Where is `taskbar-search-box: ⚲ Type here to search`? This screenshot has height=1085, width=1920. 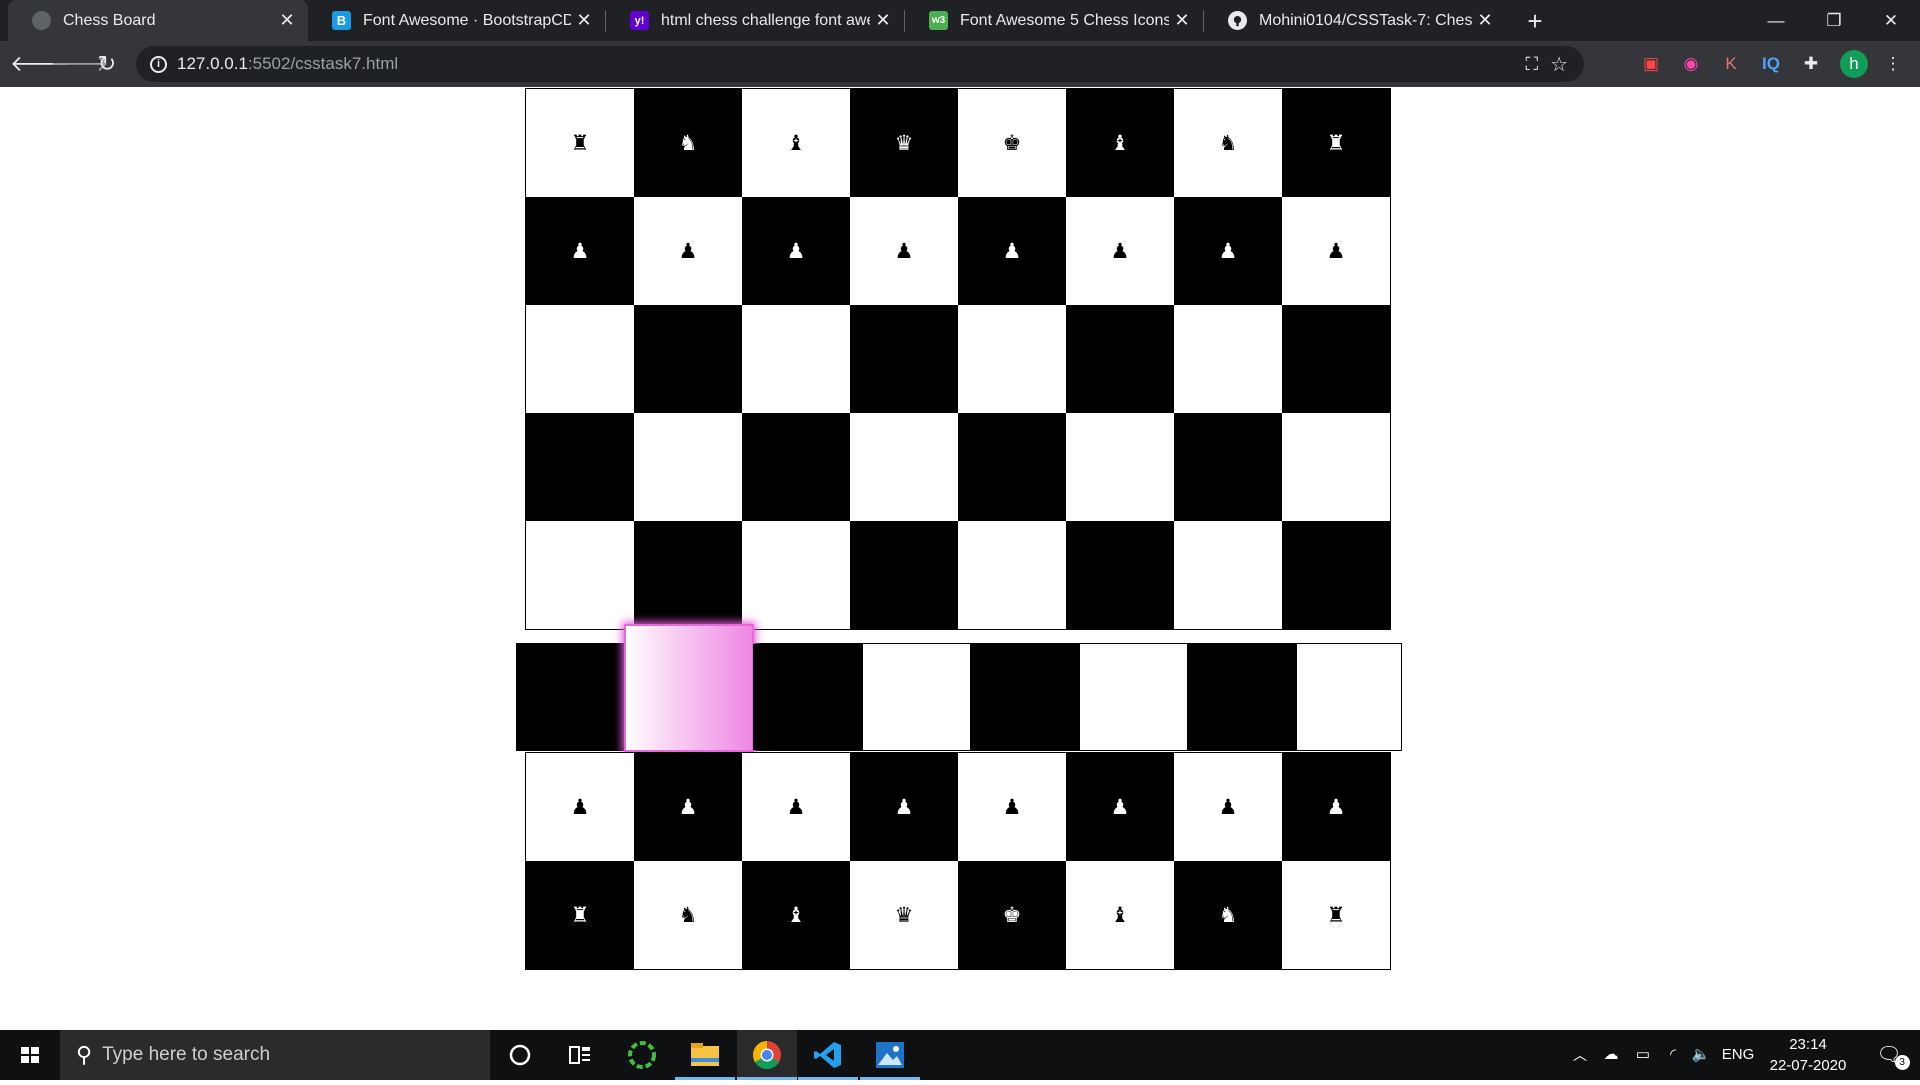
taskbar-search-box: ⚲ Type here to search is located at coordinates (275, 1055).